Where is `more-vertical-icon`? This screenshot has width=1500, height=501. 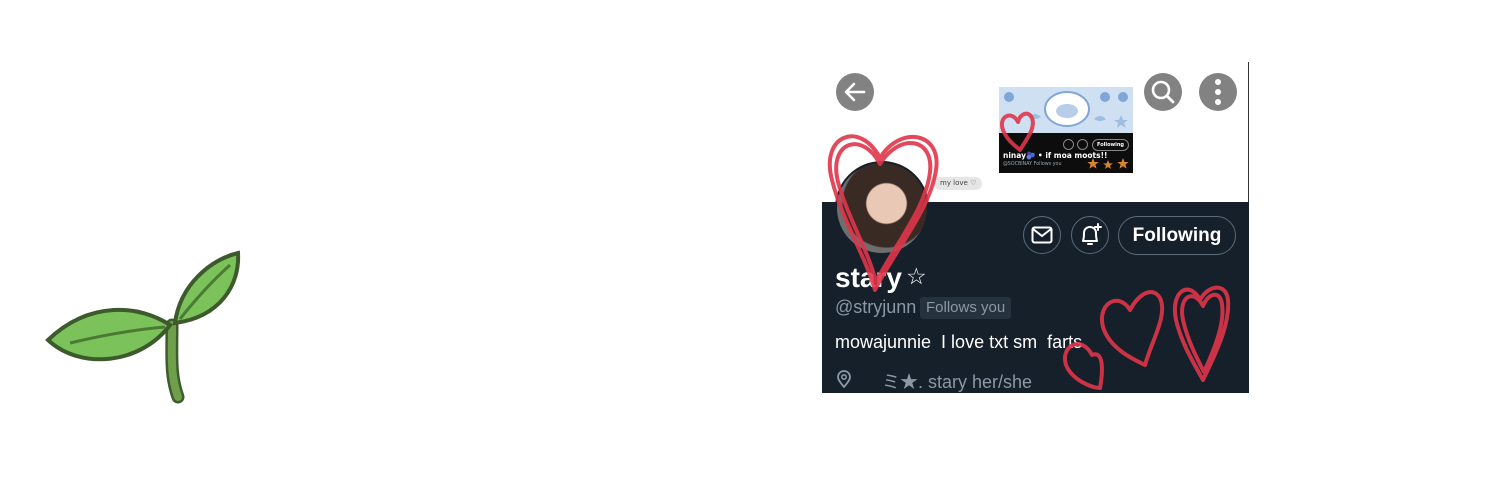
more-vertical-icon is located at coordinates (1218, 92).